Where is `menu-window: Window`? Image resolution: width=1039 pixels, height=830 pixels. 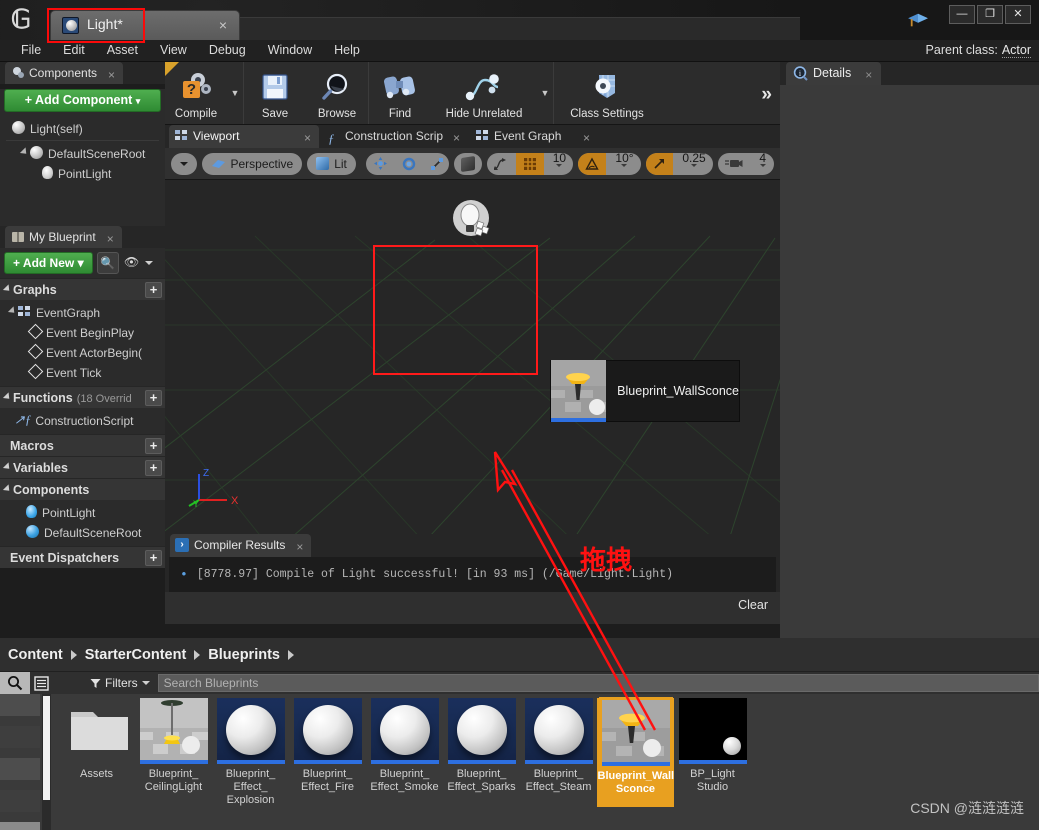
menu-window: Window is located at coordinates (290, 50).